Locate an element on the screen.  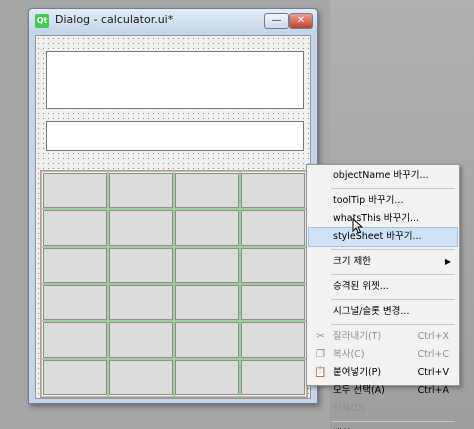
qt-app-icon: Qt is located at coordinates (42, 21).